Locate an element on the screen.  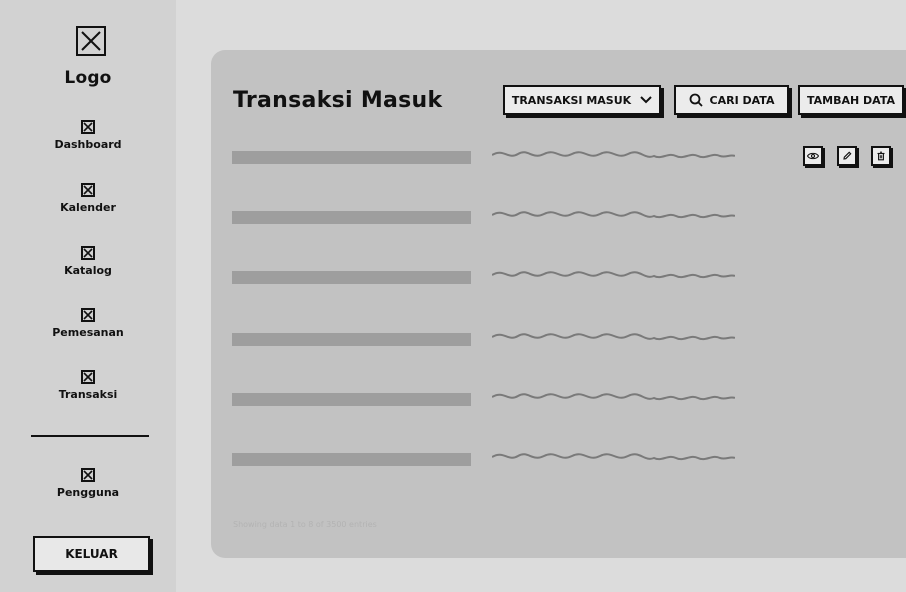
search-icon is located at coordinates (696, 100).